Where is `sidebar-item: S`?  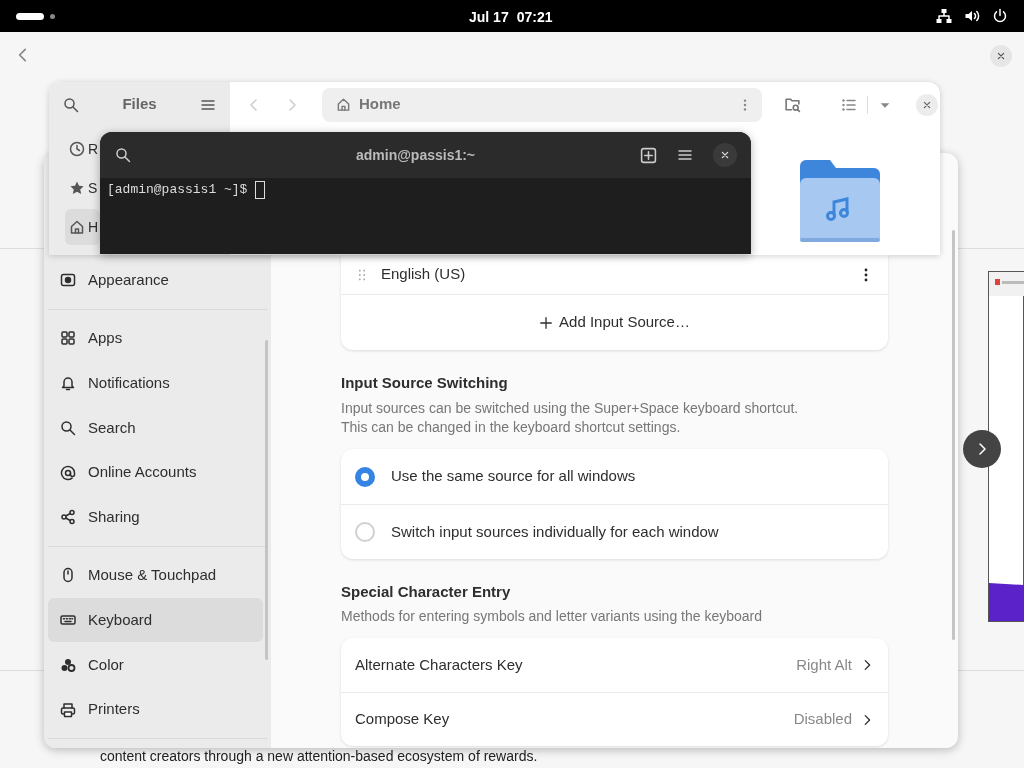
sidebar-item: S is located at coordinates (82, 188).